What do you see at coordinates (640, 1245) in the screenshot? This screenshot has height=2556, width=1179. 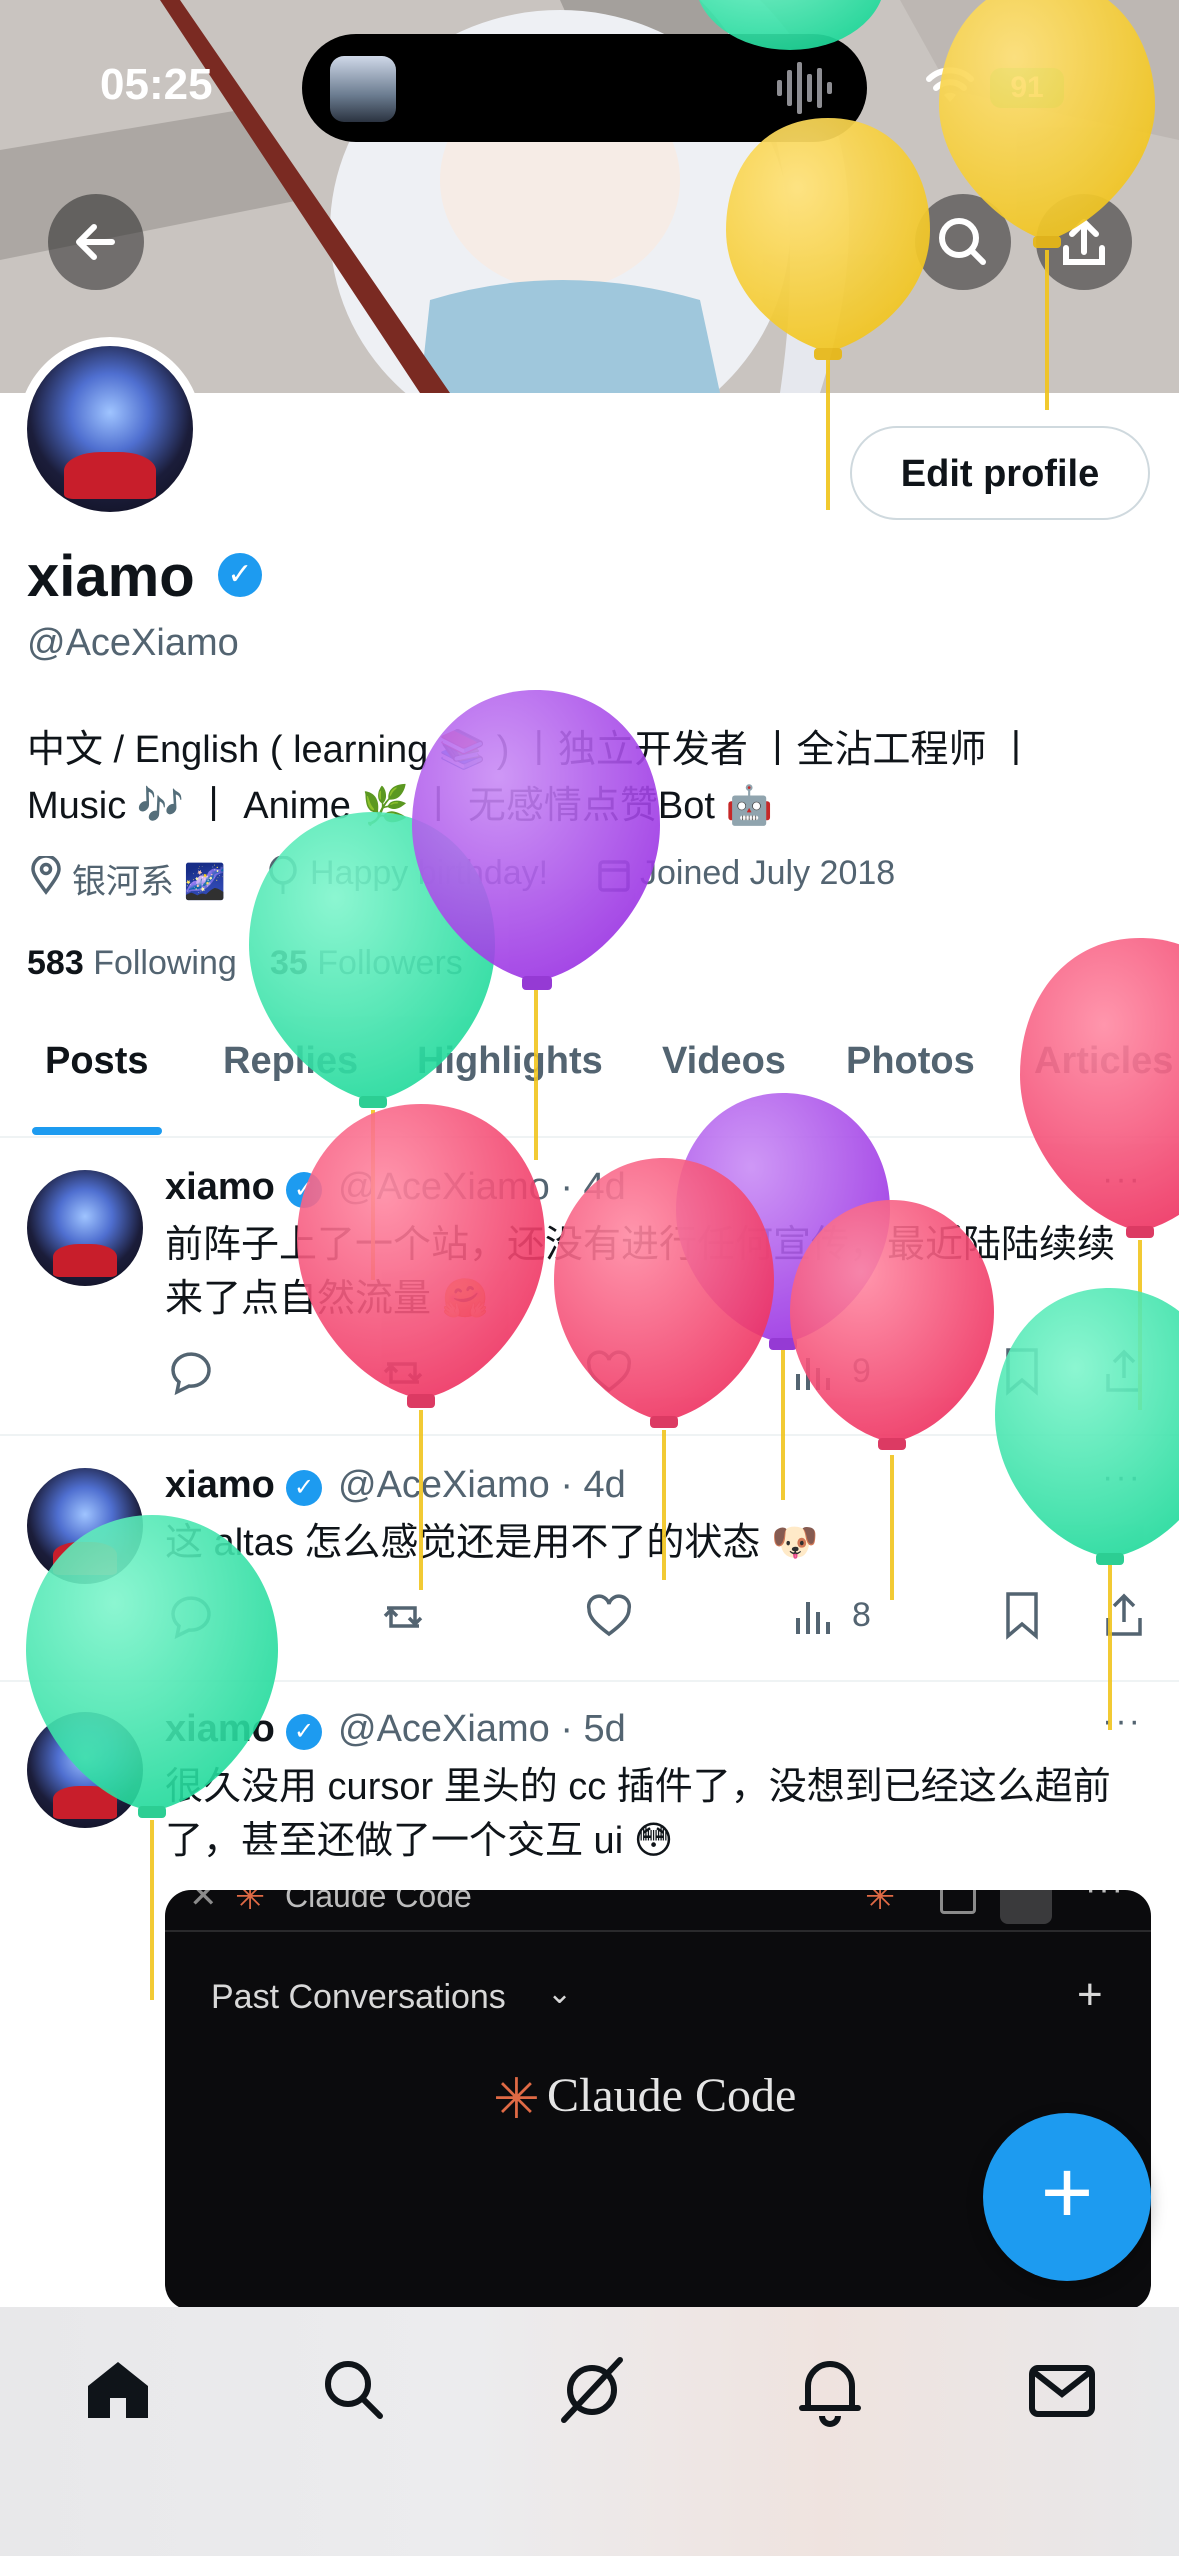 I see `post-text-line-1: 前阵子上了一个站，还没有进行任何宣传，最近陆陆续续` at bounding box center [640, 1245].